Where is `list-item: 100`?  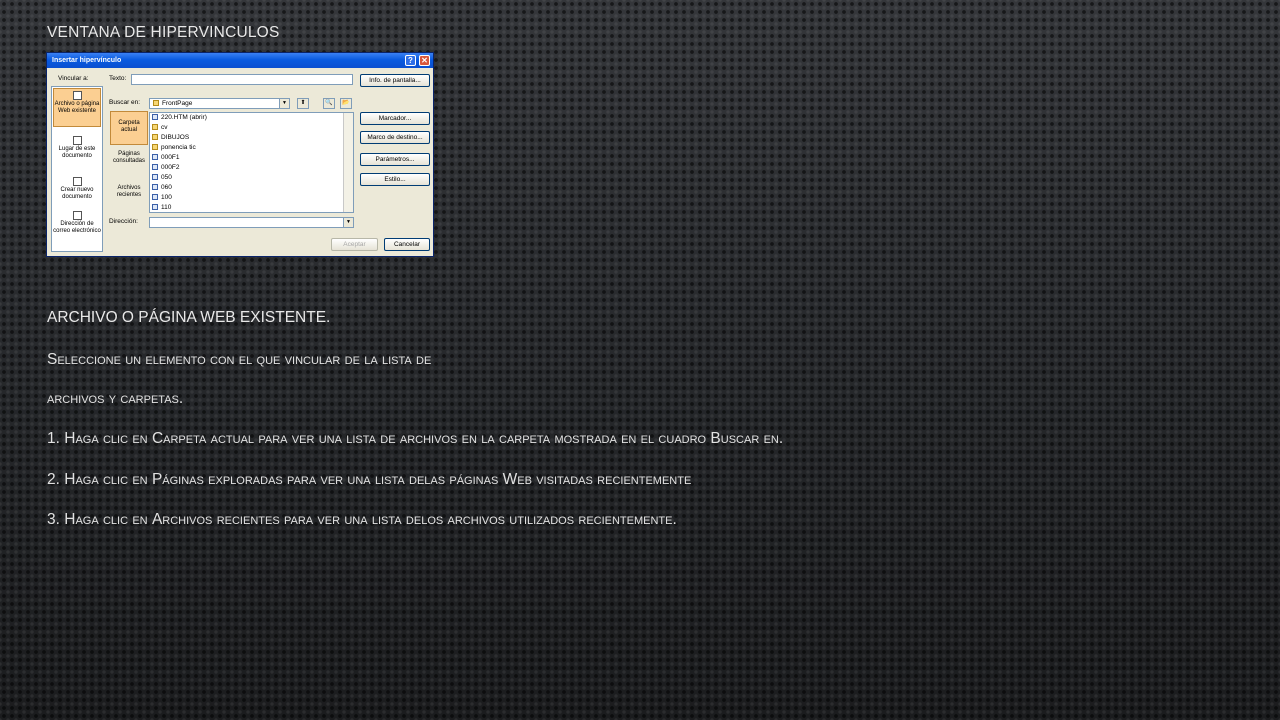 list-item: 100 is located at coordinates (251, 198).